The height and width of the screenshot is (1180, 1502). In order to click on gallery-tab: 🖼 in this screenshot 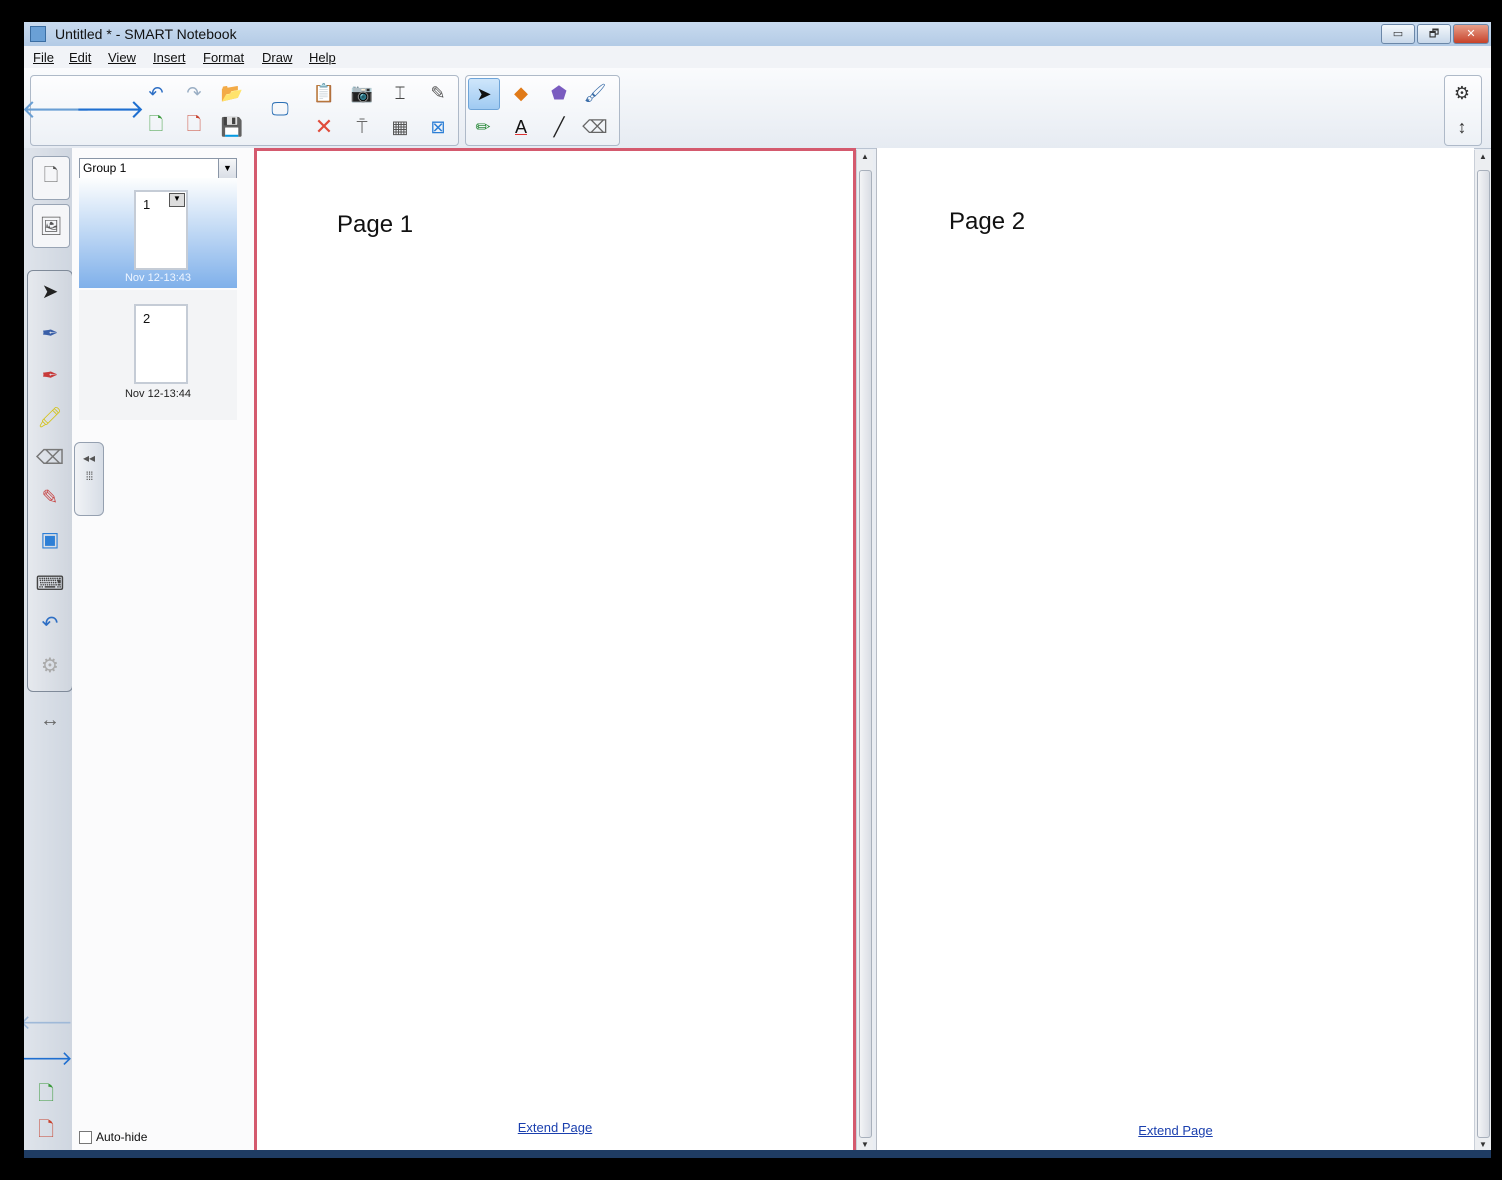, I will do `click(51, 226)`.